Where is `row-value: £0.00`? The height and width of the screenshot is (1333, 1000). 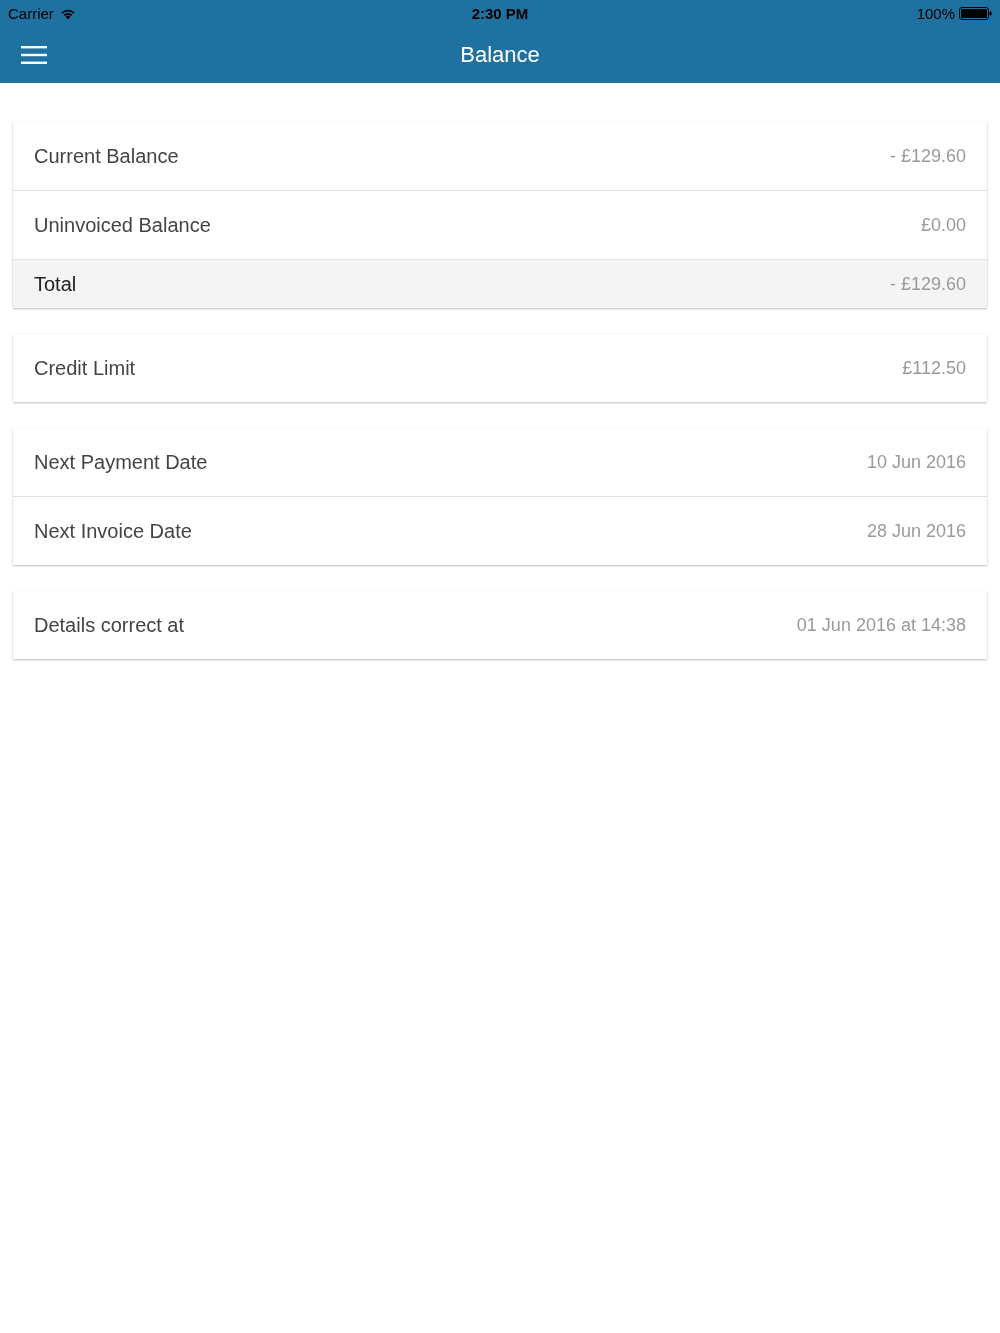
row-value: £0.00 is located at coordinates (943, 225).